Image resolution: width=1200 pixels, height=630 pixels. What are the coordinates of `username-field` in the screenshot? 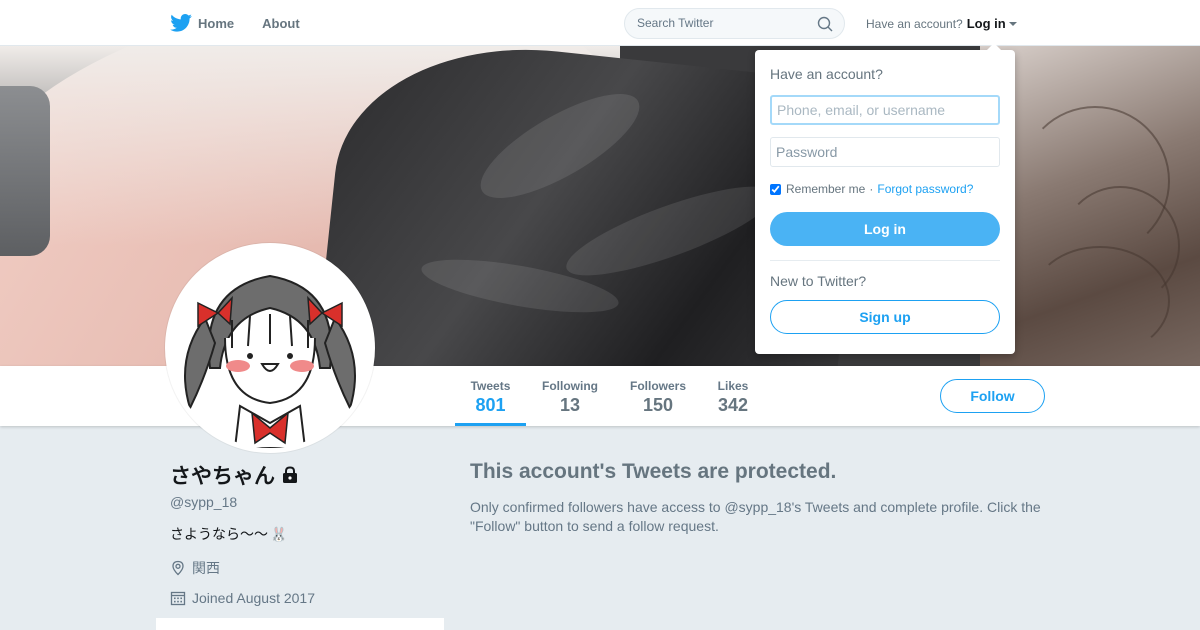 It's located at (885, 110).